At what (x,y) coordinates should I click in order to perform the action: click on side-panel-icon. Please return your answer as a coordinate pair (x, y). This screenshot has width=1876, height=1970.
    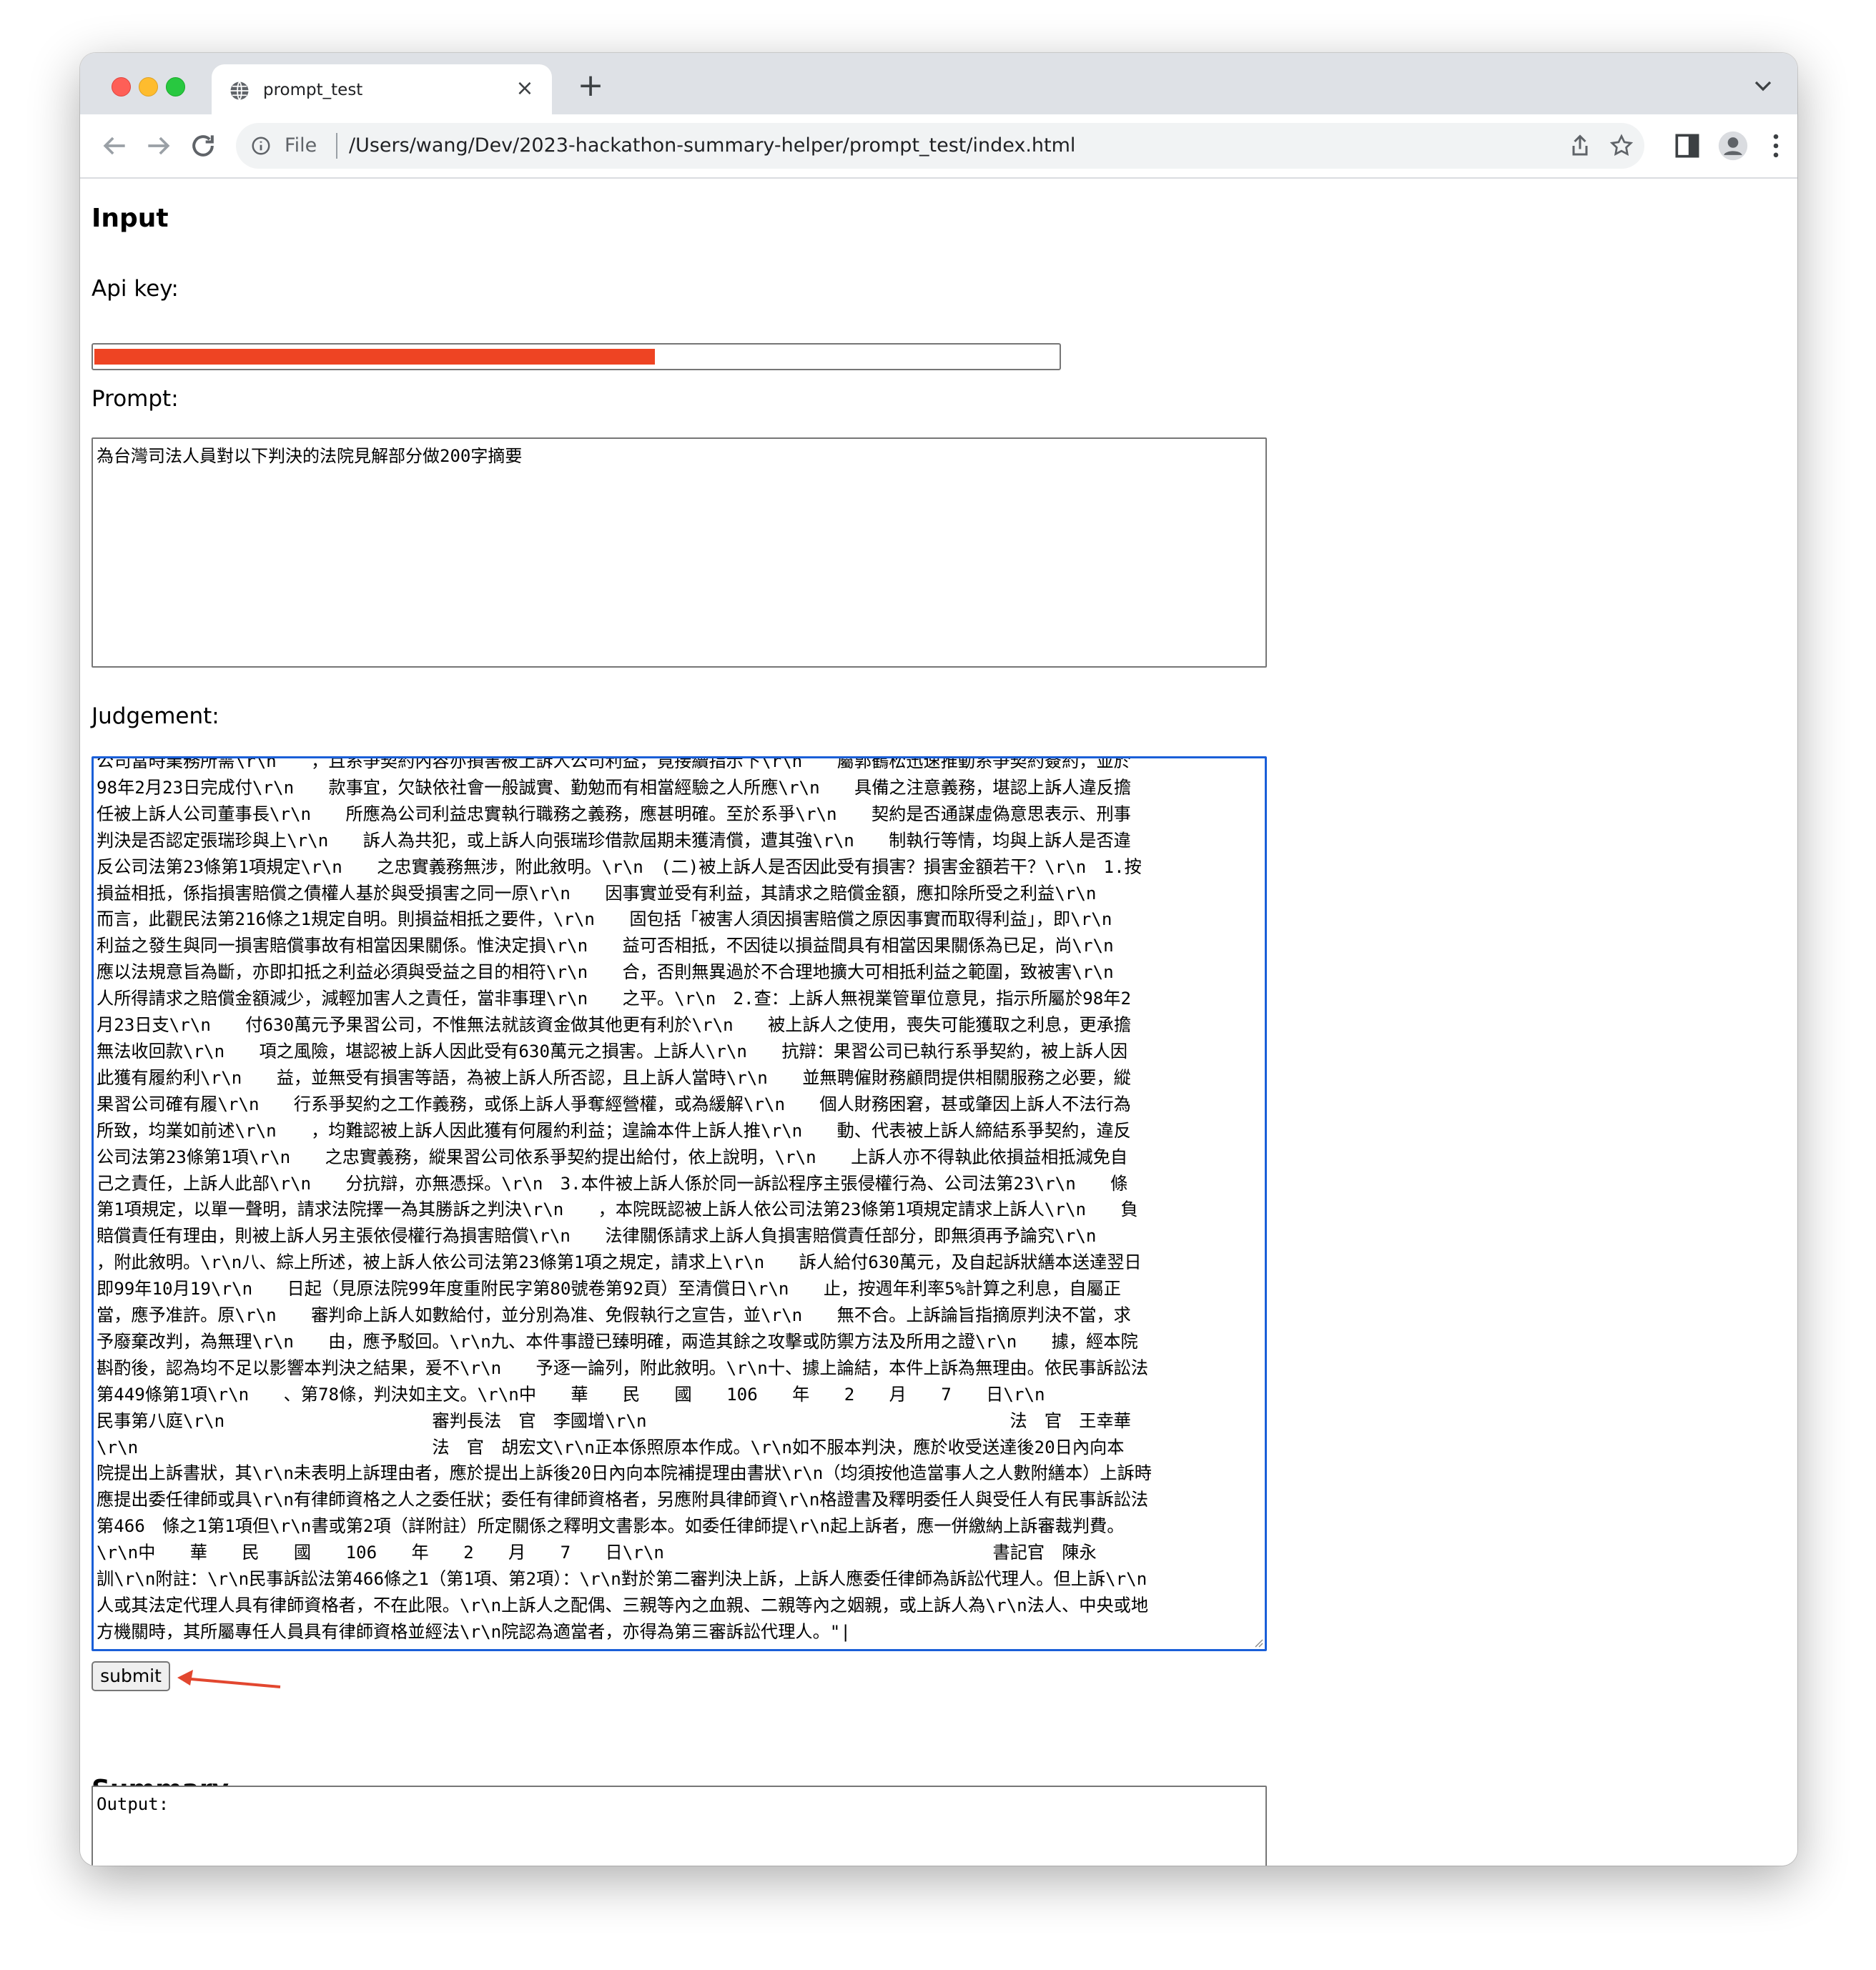
    Looking at the image, I should click on (1687, 146).